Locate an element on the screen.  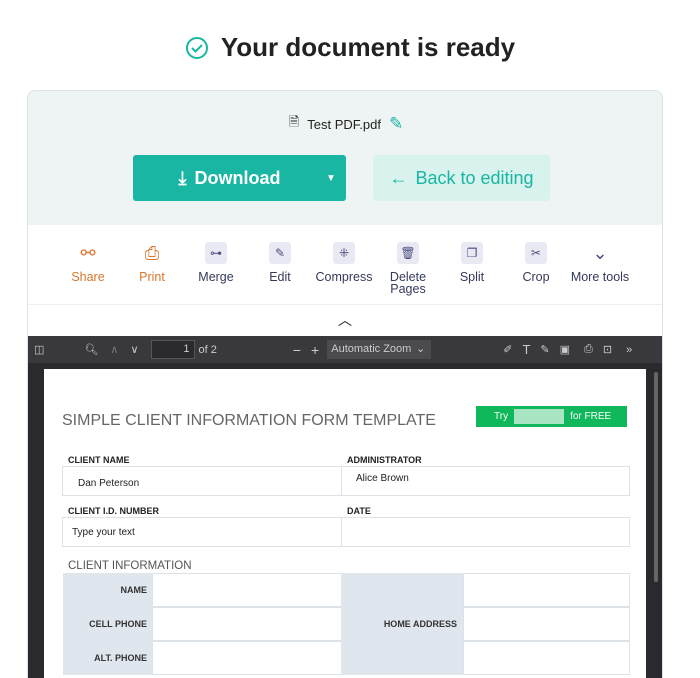
check-circle-icon is located at coordinates (196, 47).